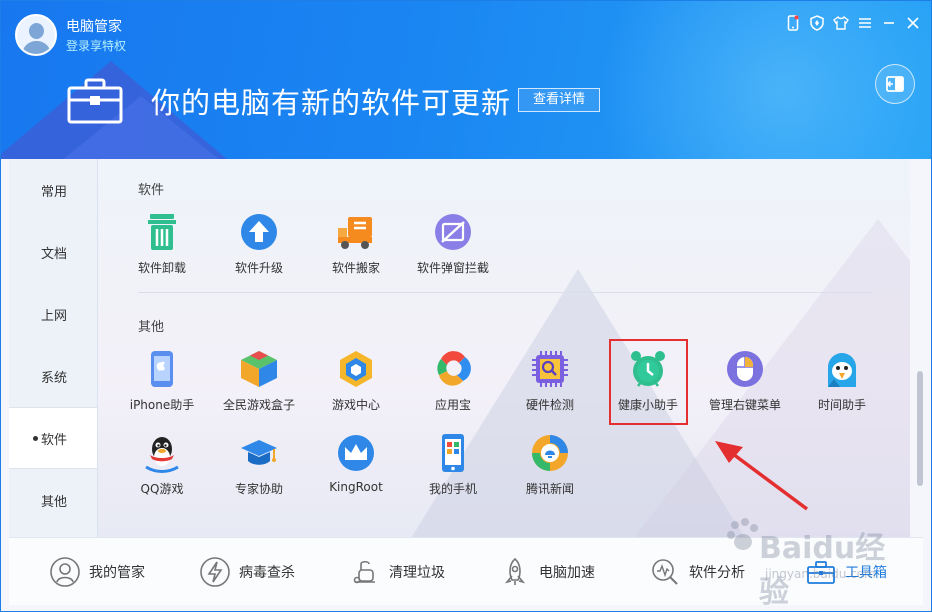 The width and height of the screenshot is (932, 612). What do you see at coordinates (665, 572) in the screenshot?
I see `analysis-icon` at bounding box center [665, 572].